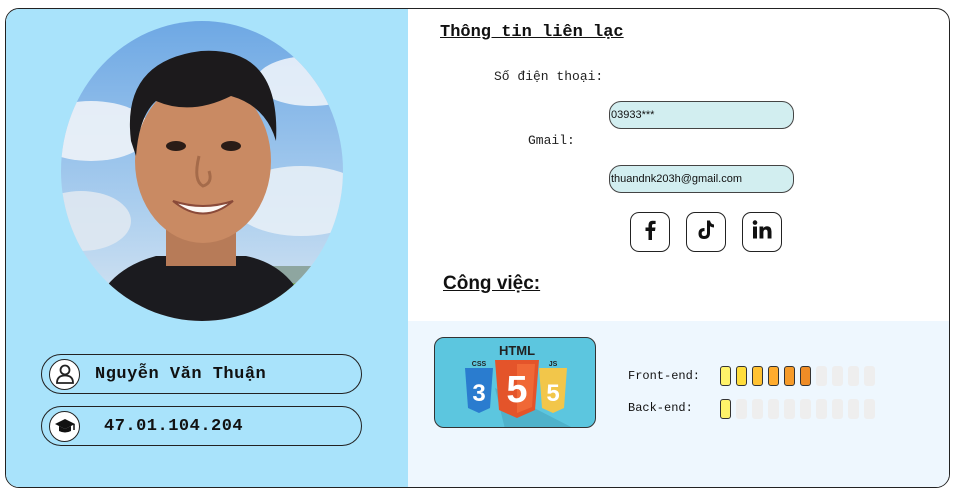 This screenshot has width=959, height=497. I want to click on linkedin-icon, so click(762, 232).